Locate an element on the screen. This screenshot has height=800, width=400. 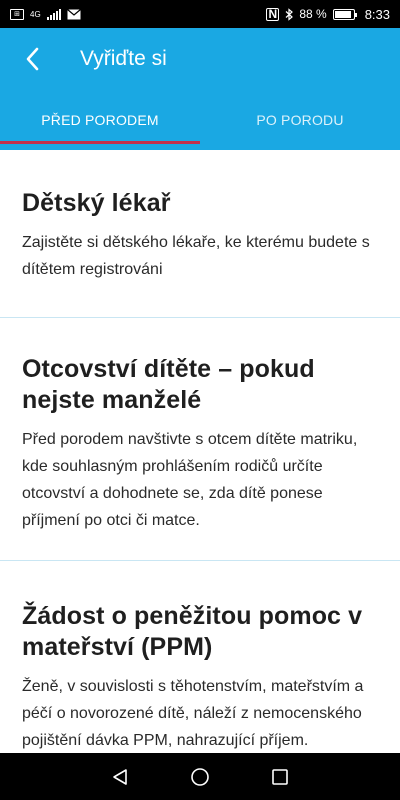
nav-recents-button is located at coordinates (280, 777).